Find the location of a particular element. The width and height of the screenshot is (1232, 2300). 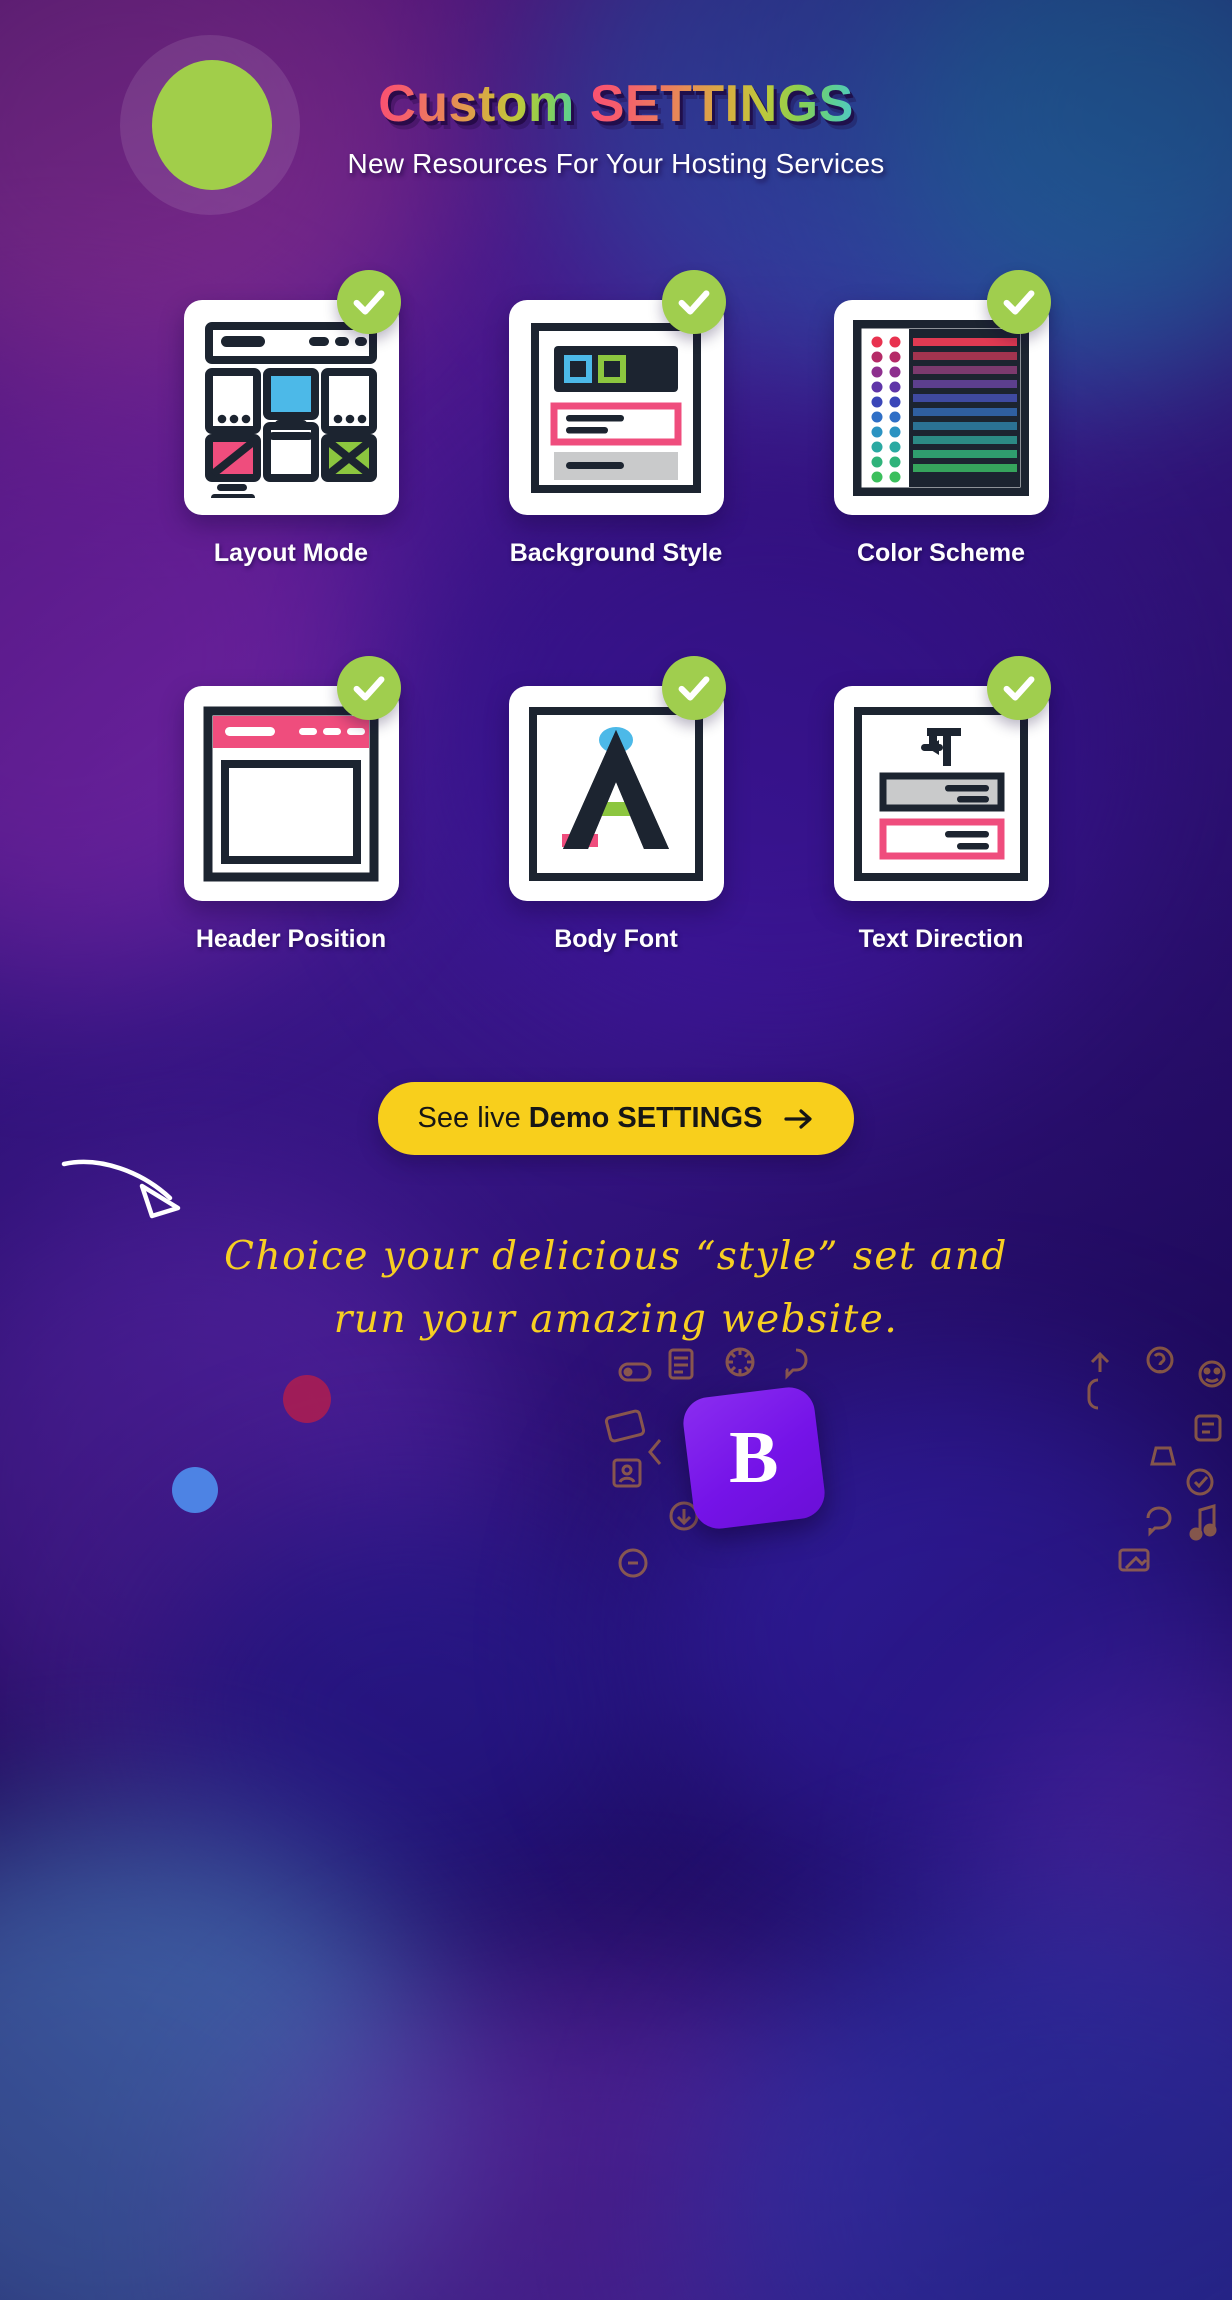

layout-mode-icon-box is located at coordinates (292, 392).